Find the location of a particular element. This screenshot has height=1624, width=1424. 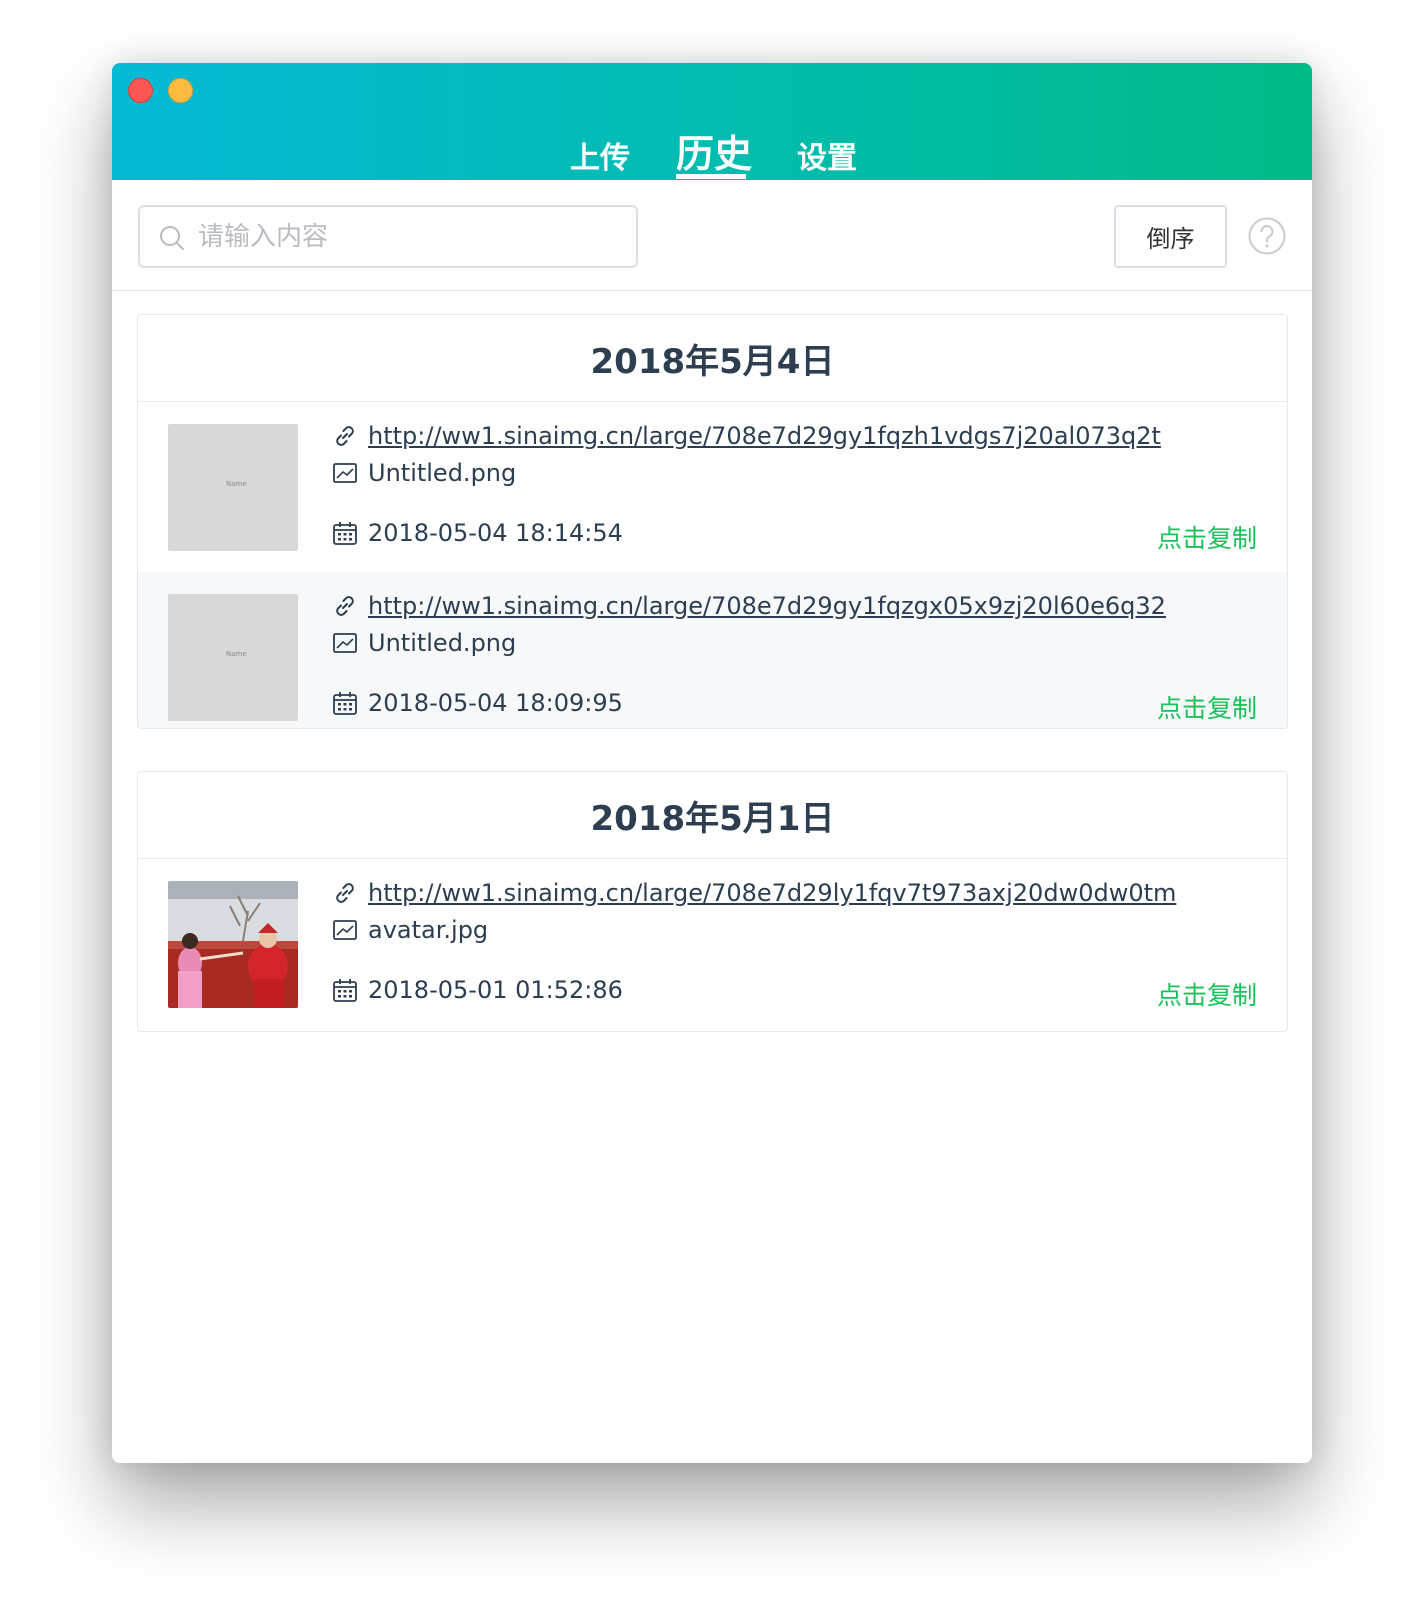

file-name: avatar.jpg is located at coordinates (428, 930).